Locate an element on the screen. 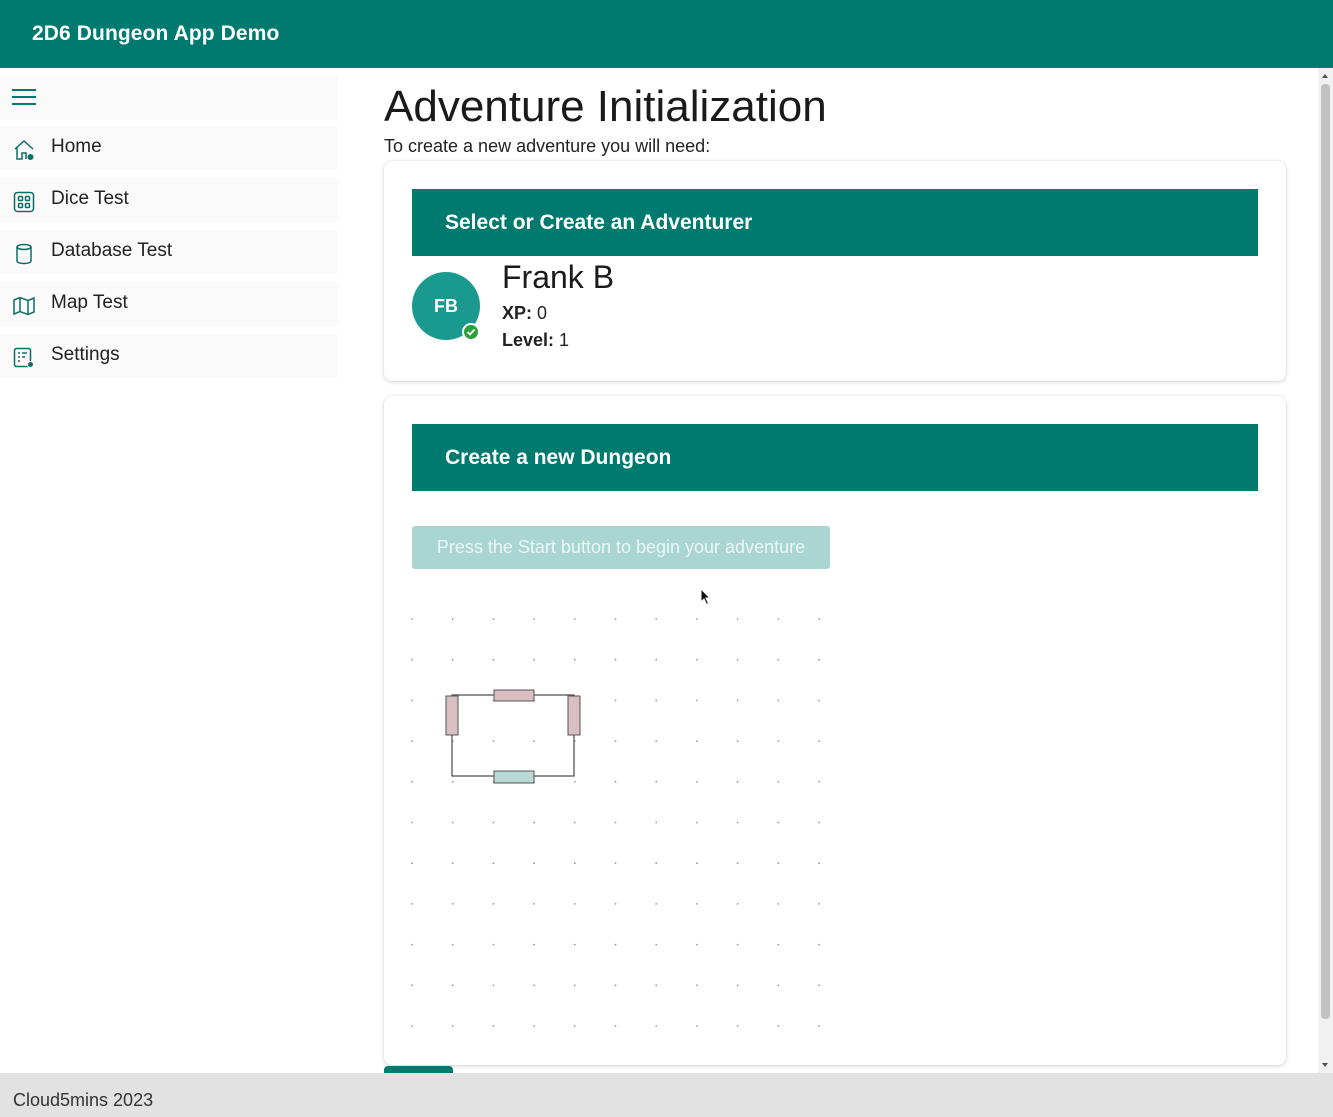 This screenshot has height=1117, width=1333. footer: Cloud5mins 2023 is located at coordinates (666, 1095).